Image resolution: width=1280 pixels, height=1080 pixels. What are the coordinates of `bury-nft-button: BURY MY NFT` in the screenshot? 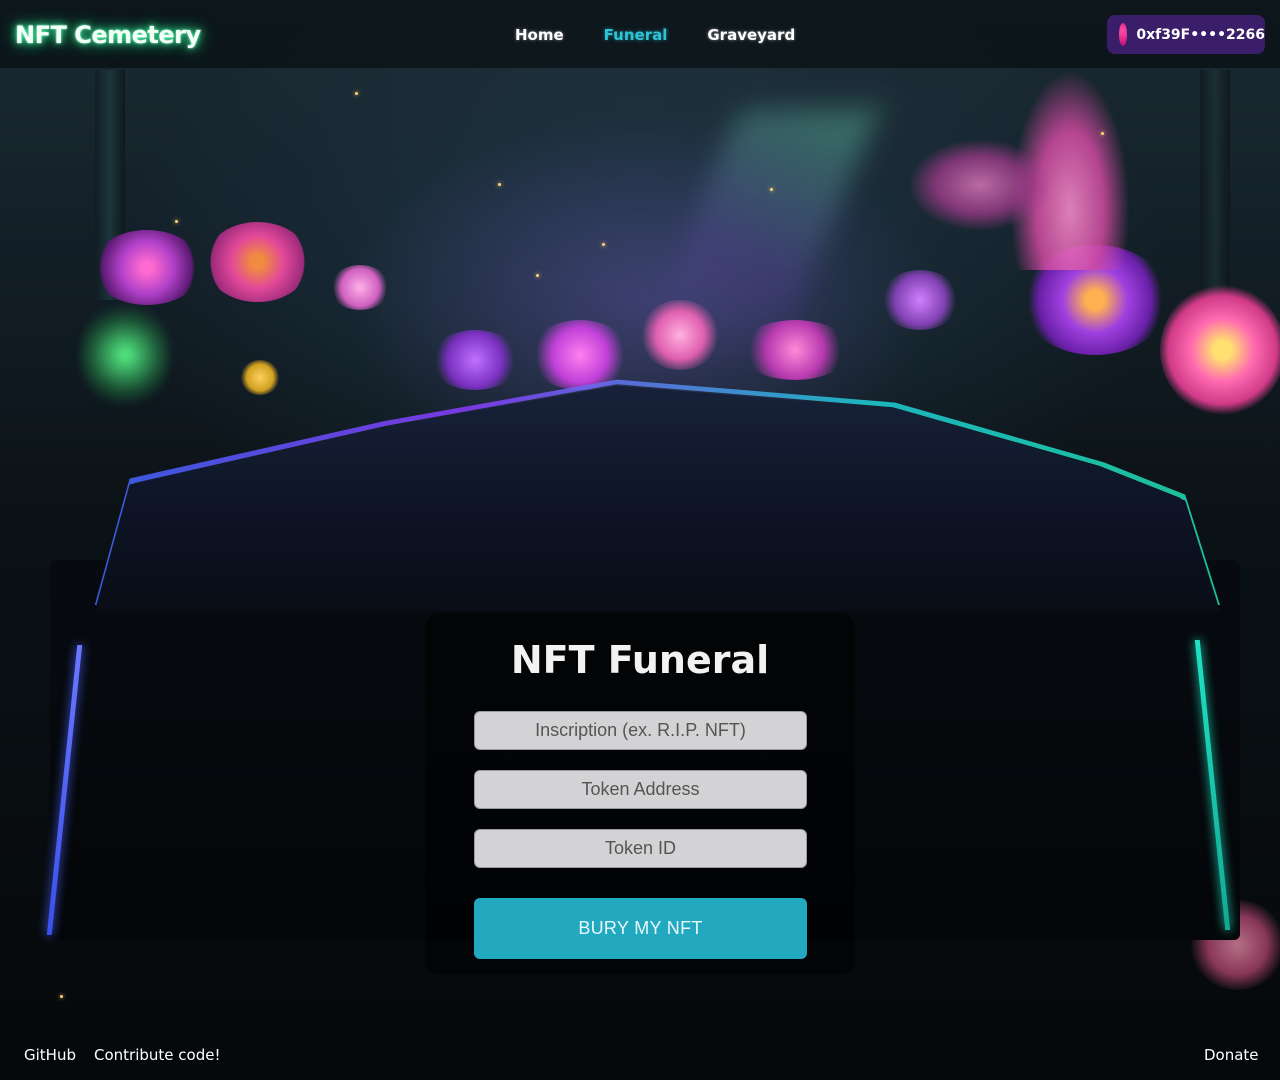 It's located at (640, 928).